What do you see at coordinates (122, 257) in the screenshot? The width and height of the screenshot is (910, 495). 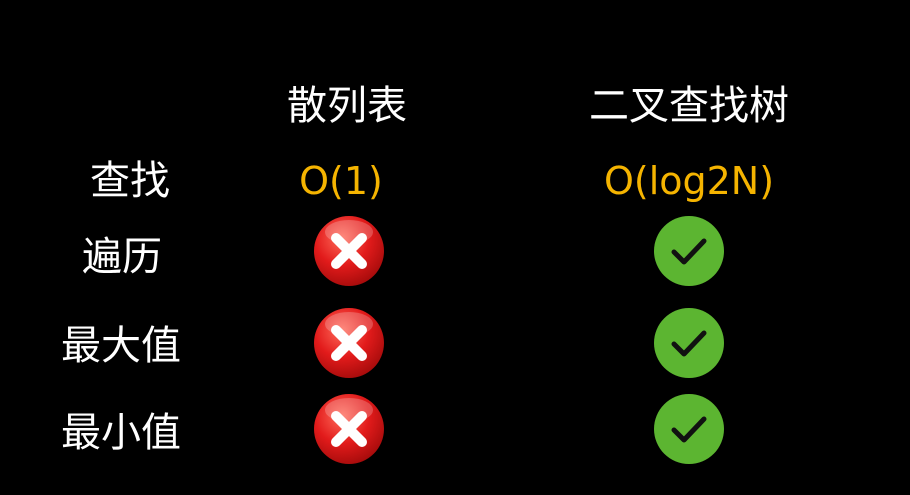 I see `row-label-traverse: 遍历` at bounding box center [122, 257].